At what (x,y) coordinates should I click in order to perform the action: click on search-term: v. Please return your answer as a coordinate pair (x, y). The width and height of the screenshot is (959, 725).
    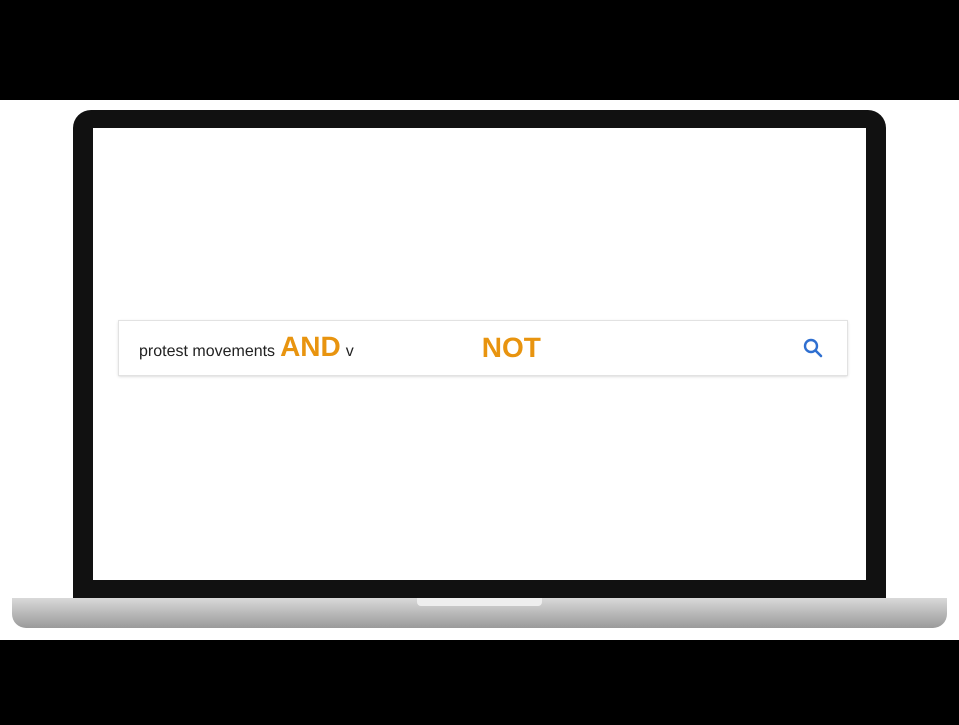
    Looking at the image, I should click on (350, 352).